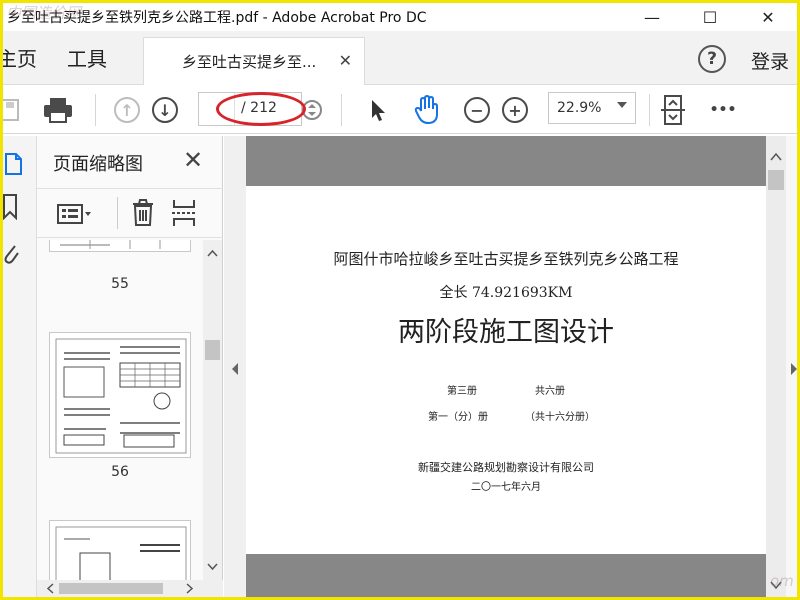 Image resolution: width=800 pixels, height=600 pixels. I want to click on previous-page-button: ↑, so click(127, 110).